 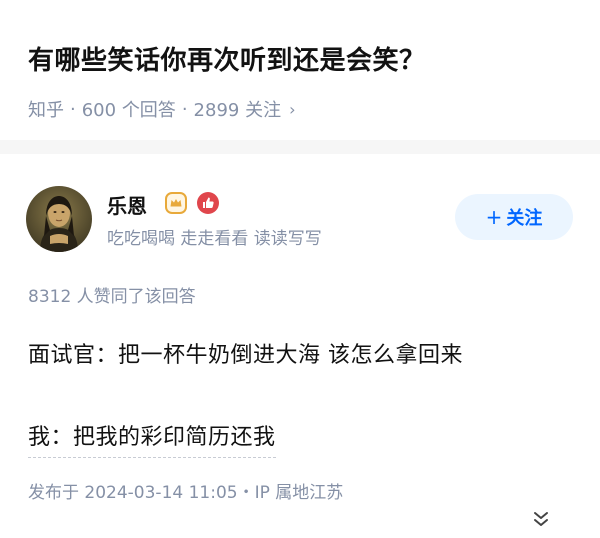 I want to click on author-bio: 吃吃喝喝 走走看看 读读写写, so click(x=214, y=239).